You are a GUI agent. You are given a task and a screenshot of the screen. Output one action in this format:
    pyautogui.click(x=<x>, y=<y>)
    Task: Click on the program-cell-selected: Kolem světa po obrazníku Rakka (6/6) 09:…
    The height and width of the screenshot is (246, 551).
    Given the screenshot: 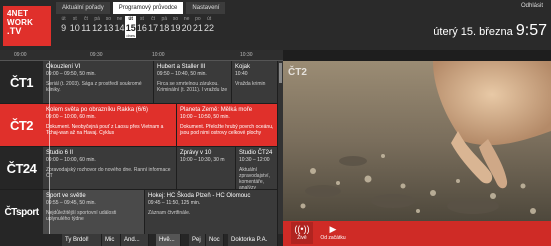 What is the action you would take?
    pyautogui.click(x=110, y=125)
    